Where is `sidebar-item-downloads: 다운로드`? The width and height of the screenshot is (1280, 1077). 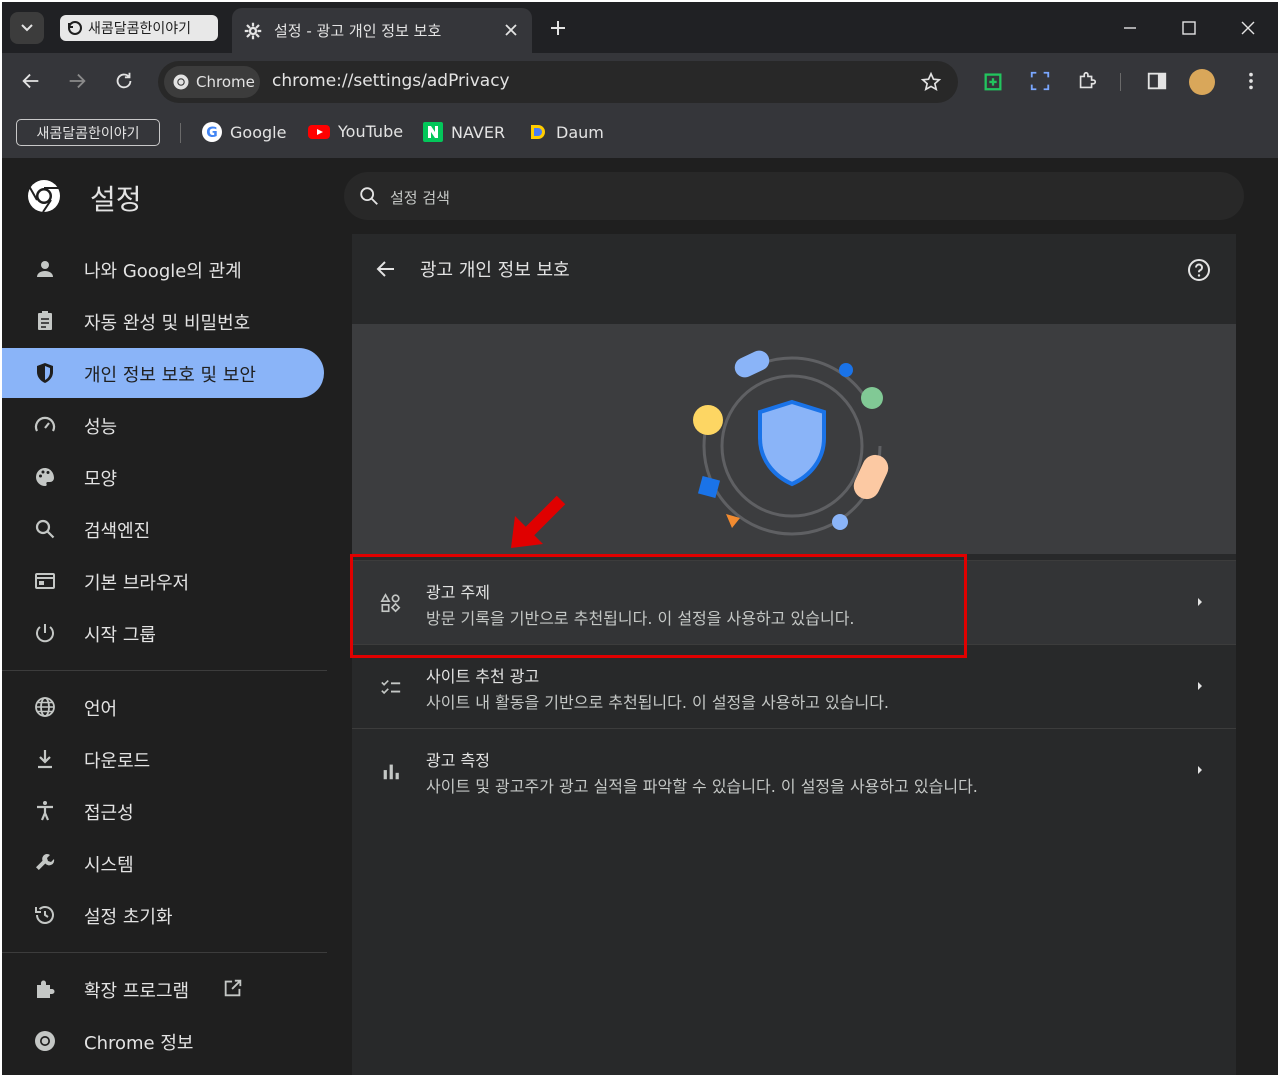 sidebar-item-downloads: 다운로드 is located at coordinates (163, 759).